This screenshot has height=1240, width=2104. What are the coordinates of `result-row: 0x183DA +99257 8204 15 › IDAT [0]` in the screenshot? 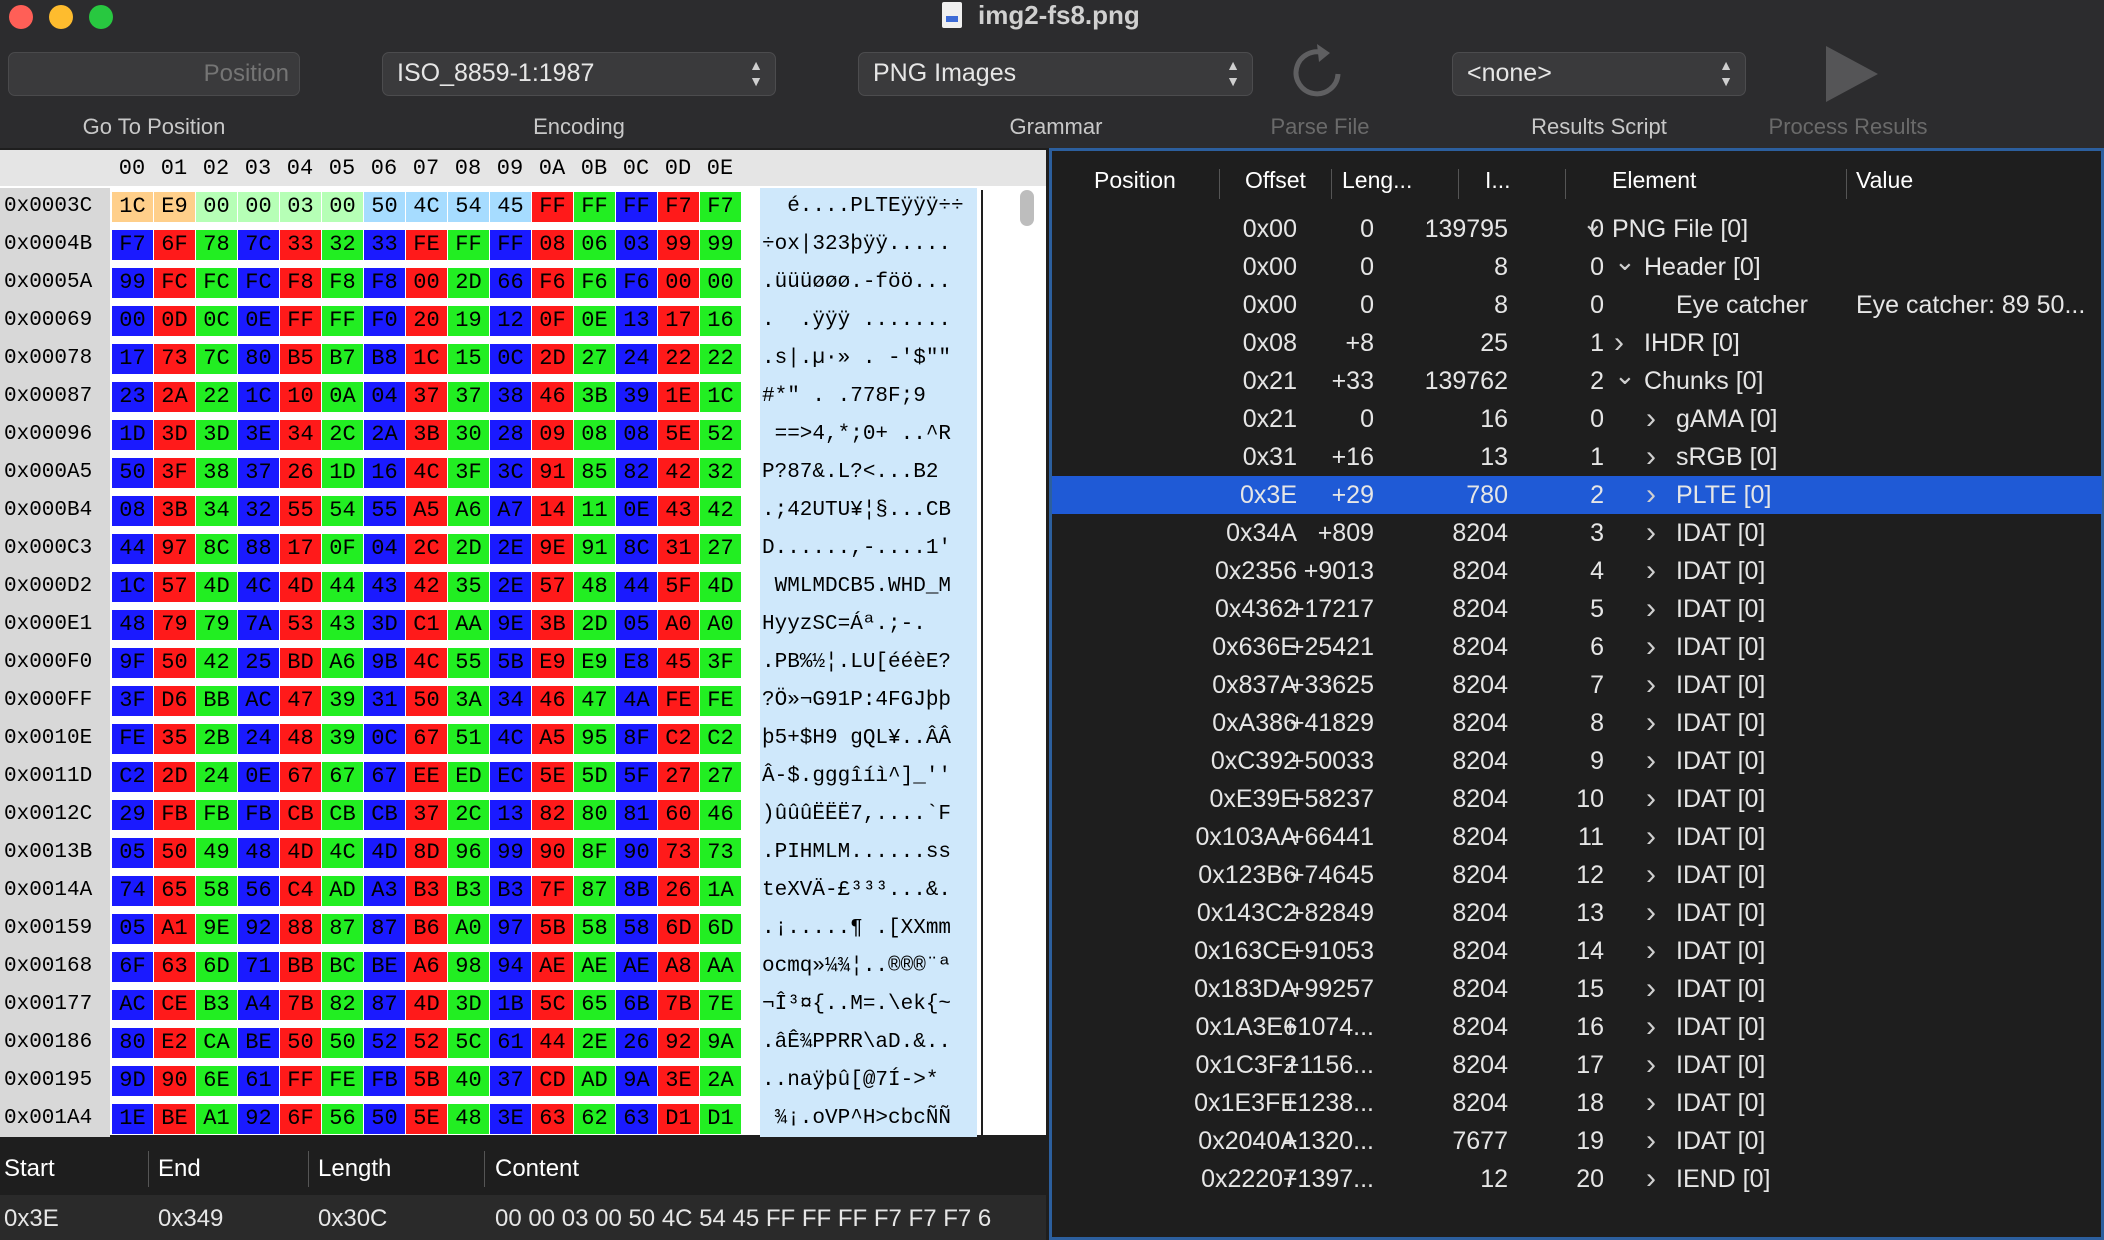 It's located at (1577, 989).